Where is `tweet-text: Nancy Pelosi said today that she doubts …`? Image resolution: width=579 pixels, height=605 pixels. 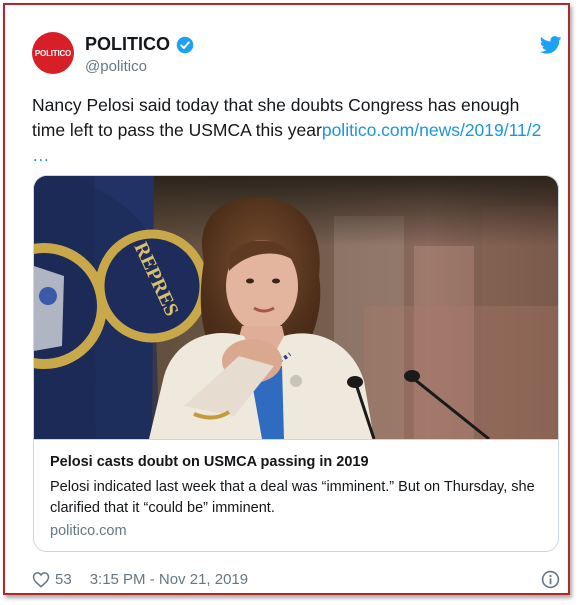
tweet-text: Nancy Pelosi said today that she doubts … is located at coordinates (294, 130).